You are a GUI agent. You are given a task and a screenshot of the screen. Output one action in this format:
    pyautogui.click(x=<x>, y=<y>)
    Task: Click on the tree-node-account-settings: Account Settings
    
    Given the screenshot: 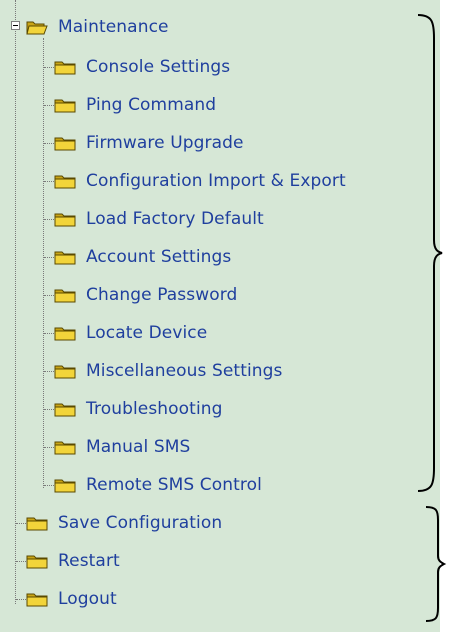 What is the action you would take?
    pyautogui.click(x=142, y=257)
    